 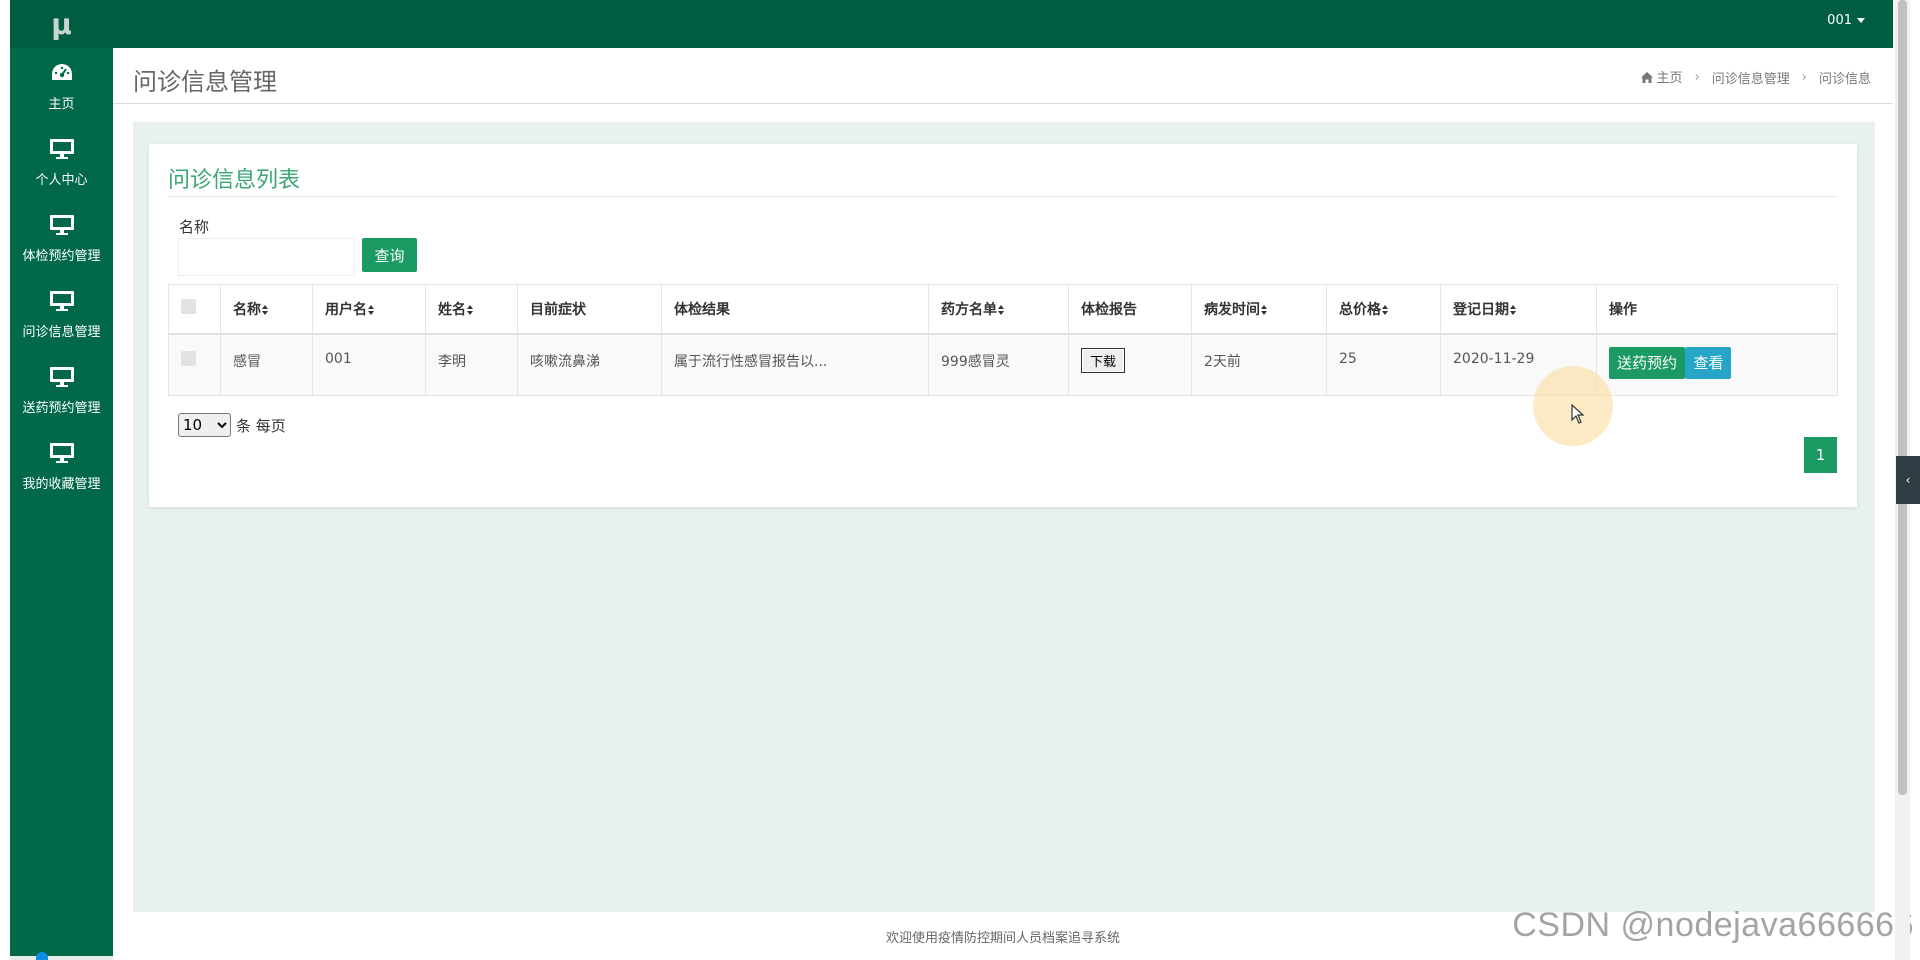 I want to click on view-button: 查看, so click(x=1708, y=362).